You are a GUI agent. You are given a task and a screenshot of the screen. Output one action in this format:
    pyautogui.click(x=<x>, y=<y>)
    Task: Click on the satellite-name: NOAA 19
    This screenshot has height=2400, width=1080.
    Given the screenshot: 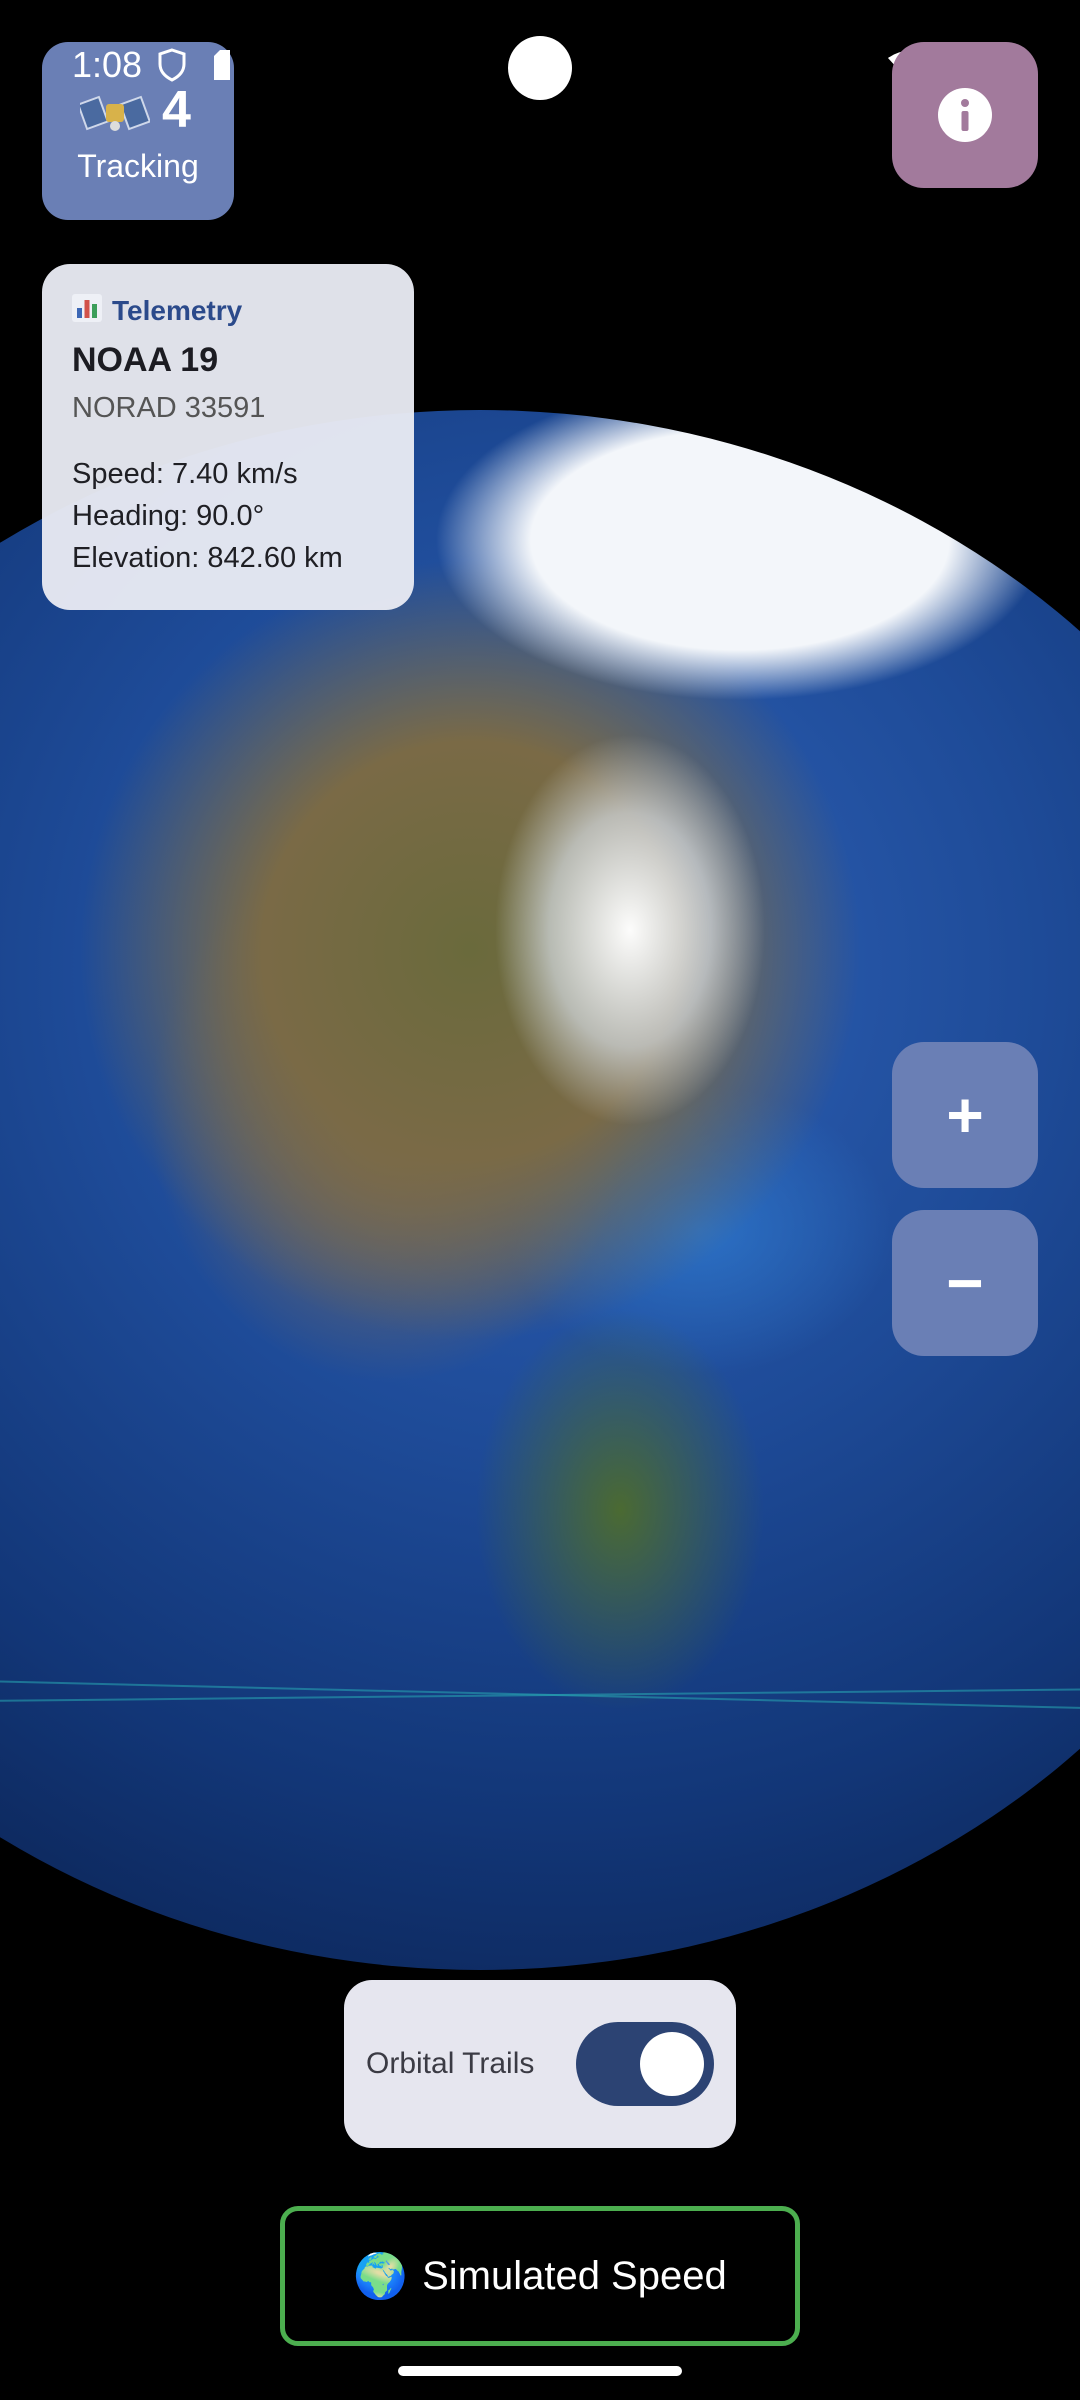 What is the action you would take?
    pyautogui.click(x=145, y=360)
    